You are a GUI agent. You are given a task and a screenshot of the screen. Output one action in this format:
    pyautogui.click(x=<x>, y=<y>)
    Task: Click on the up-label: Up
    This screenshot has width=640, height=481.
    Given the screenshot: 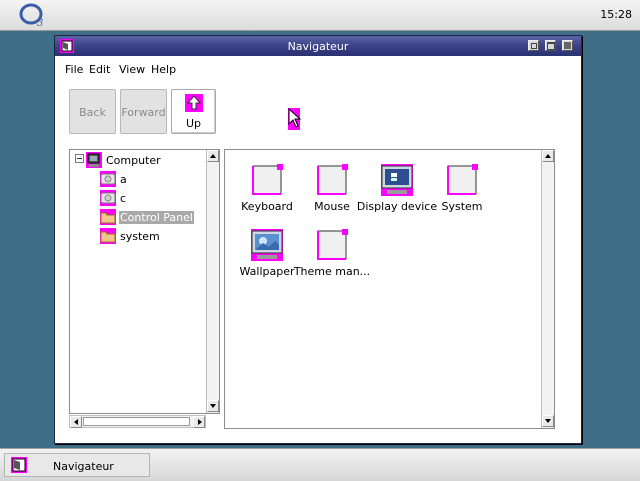 What is the action you would take?
    pyautogui.click(x=193, y=123)
    